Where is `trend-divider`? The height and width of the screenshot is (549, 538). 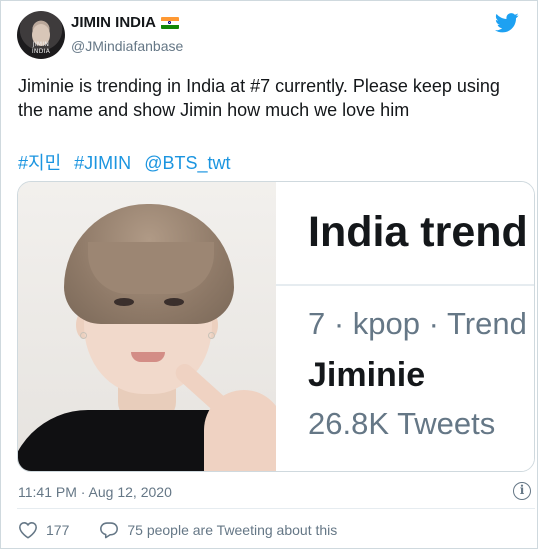
trend-divider is located at coordinates (405, 285).